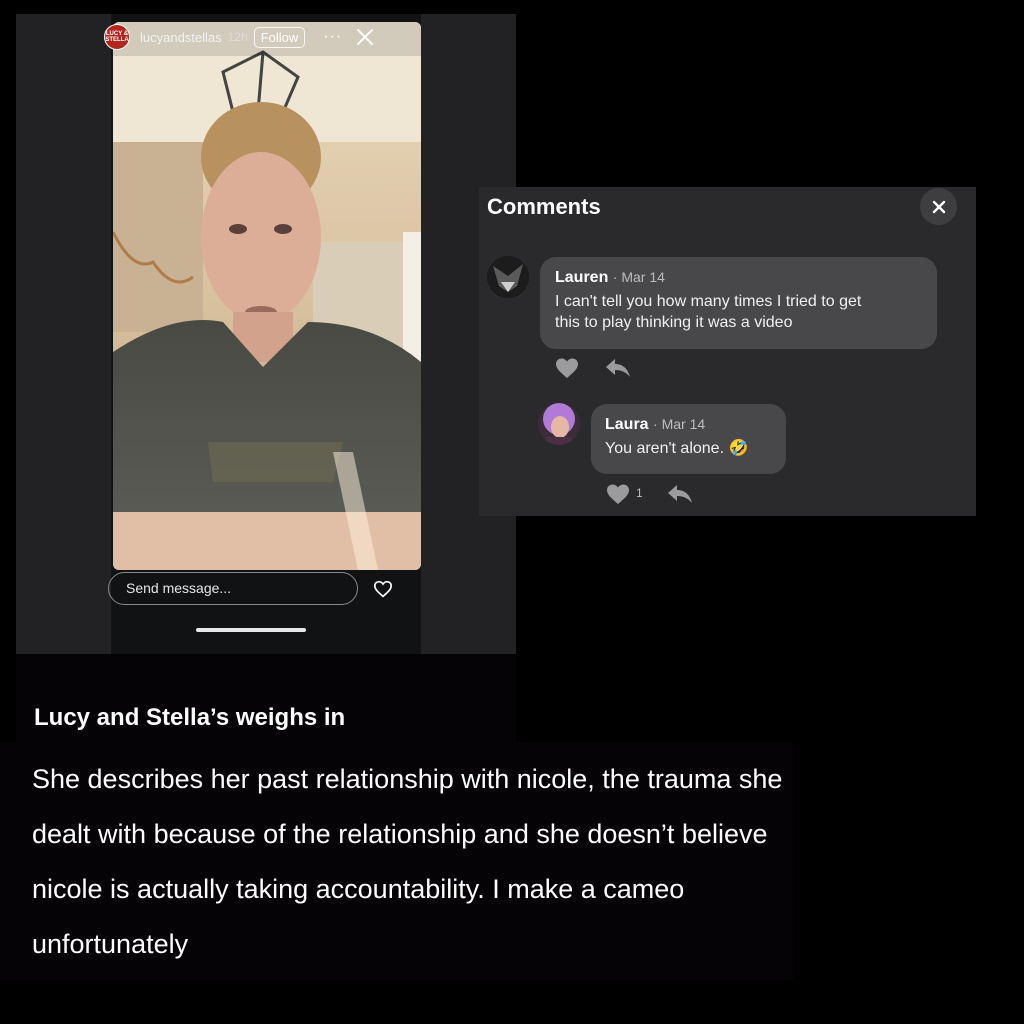 The height and width of the screenshot is (1024, 1024). I want to click on avatar-laura, so click(559, 424).